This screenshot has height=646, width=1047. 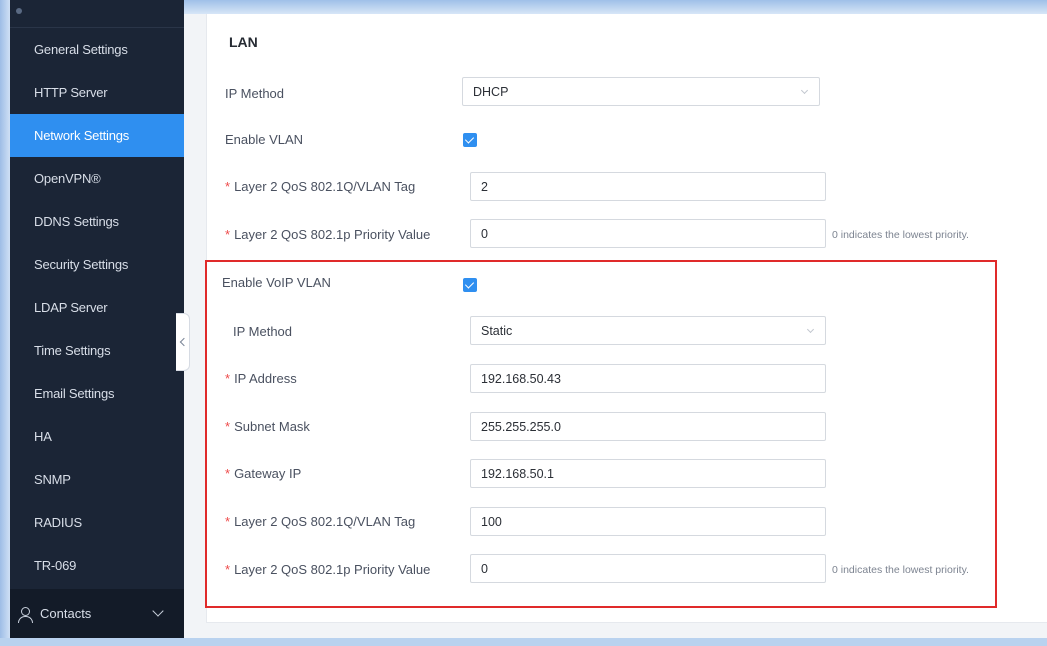 What do you see at coordinates (97, 522) in the screenshot?
I see `sidebar-item-radius: RADIUS` at bounding box center [97, 522].